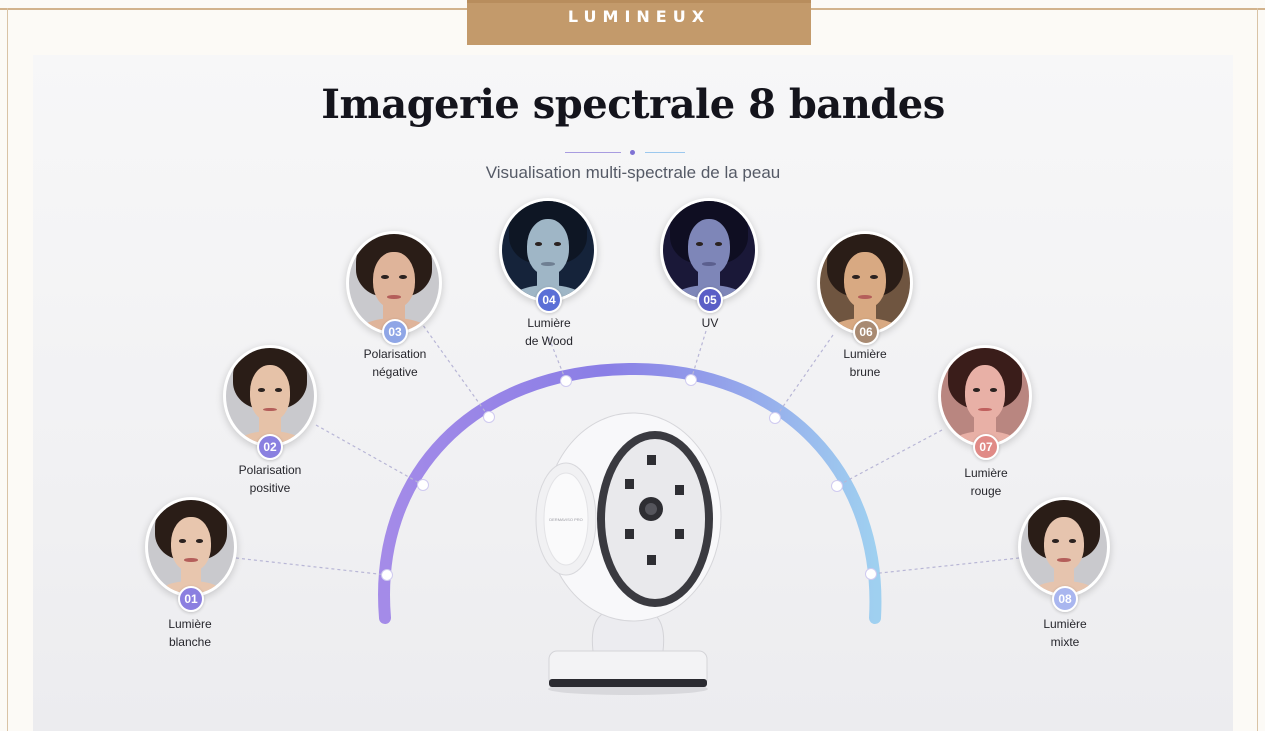 The image size is (1265, 731). What do you see at coordinates (986, 482) in the screenshot?
I see `band-label-07: Lumière rouge` at bounding box center [986, 482].